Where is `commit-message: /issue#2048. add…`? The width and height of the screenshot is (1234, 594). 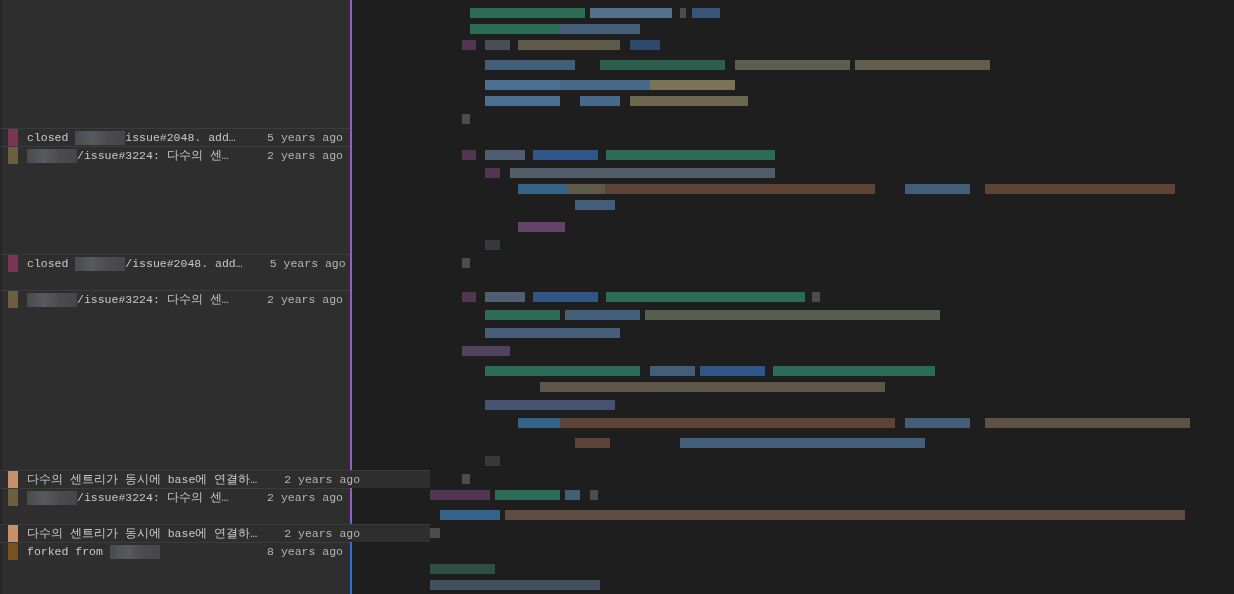 commit-message: /issue#2048. add… is located at coordinates (184, 264).